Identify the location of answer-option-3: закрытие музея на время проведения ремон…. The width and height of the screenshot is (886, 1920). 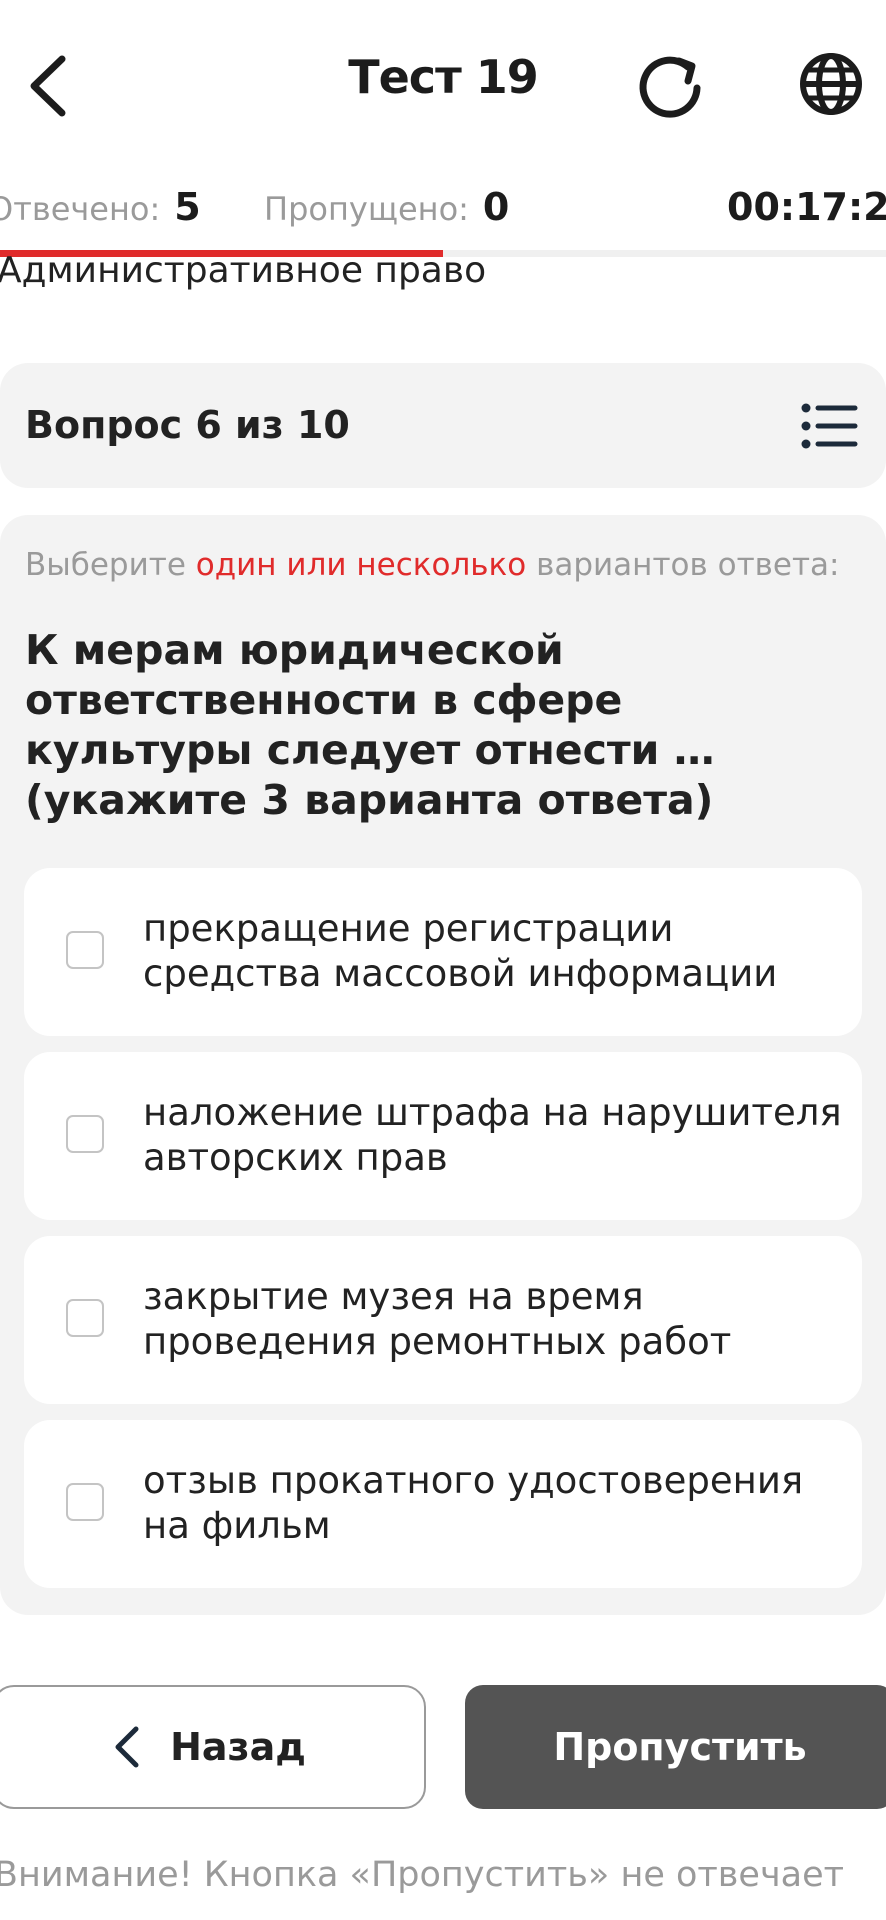
(443, 1320).